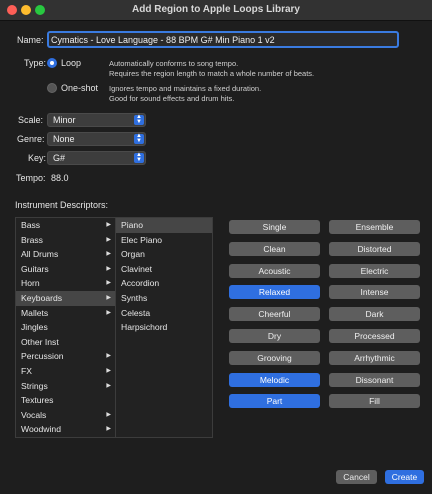  Describe the element at coordinates (35, 312) in the screenshot. I see `instrument-category-label: Mallets` at that location.